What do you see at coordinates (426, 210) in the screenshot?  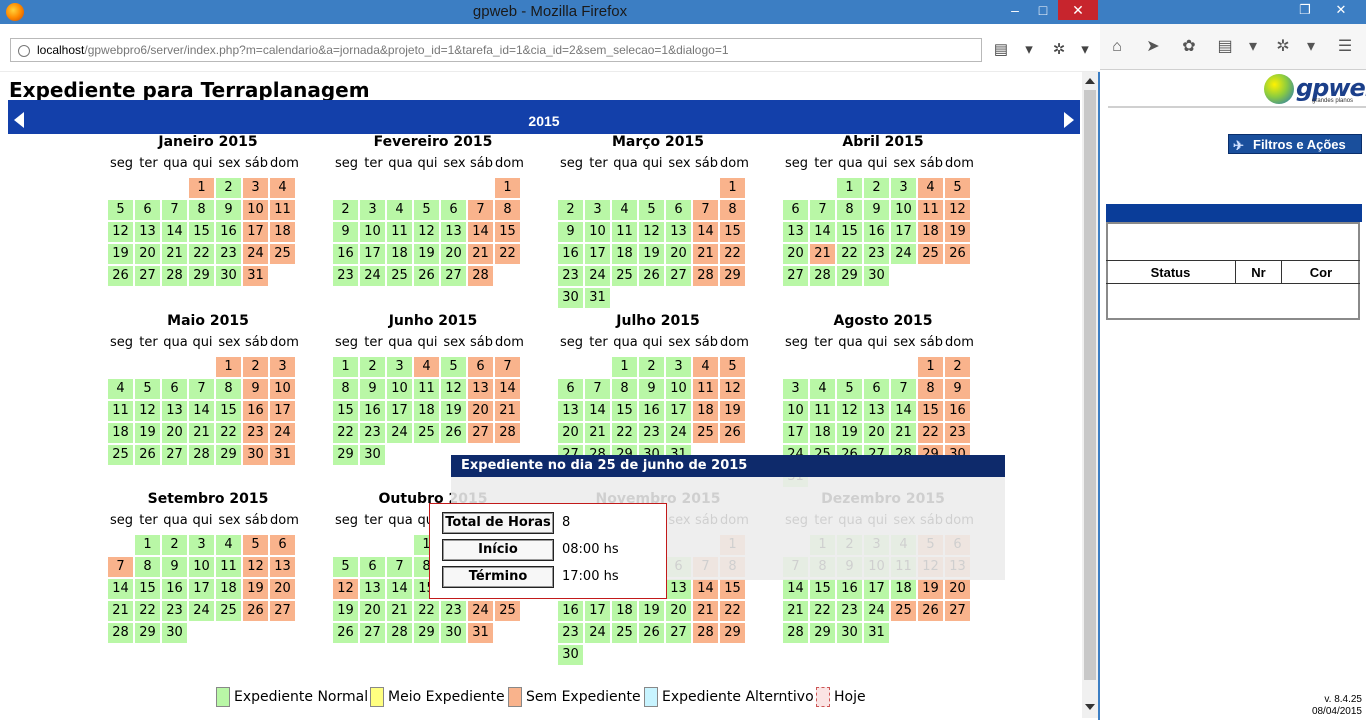 I see `calendar-day: 5` at bounding box center [426, 210].